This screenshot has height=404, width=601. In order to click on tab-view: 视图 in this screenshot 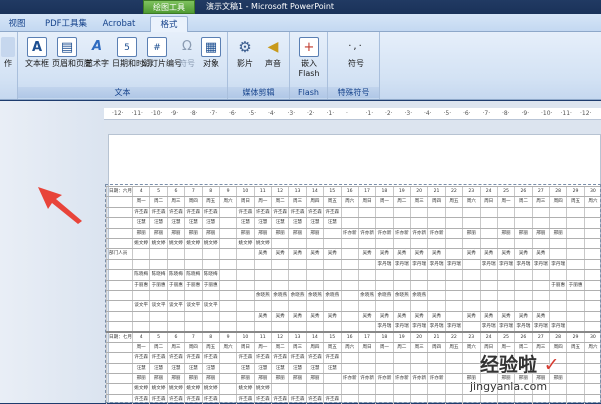, I will do `click(17, 24)`.